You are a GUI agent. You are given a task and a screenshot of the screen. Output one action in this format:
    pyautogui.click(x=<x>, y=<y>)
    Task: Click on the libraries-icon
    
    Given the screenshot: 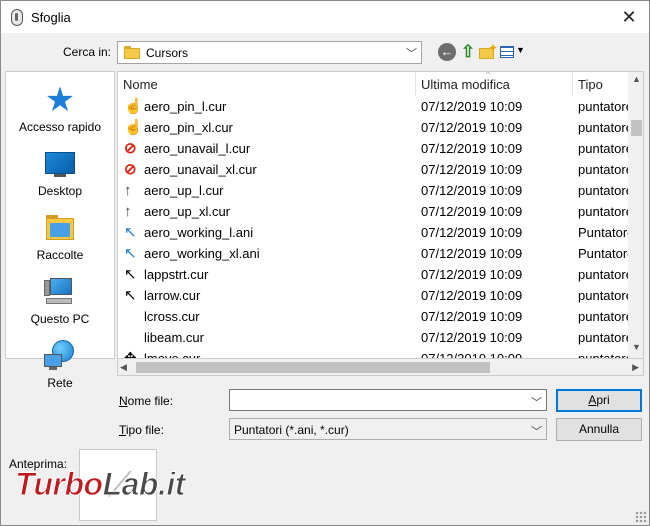 What is the action you would take?
    pyautogui.click(x=60, y=228)
    